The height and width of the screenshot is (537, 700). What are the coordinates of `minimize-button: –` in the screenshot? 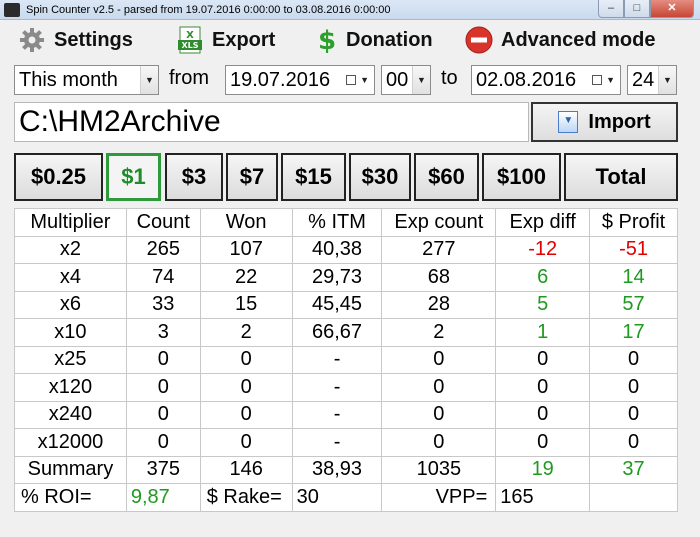 It's located at (611, 9).